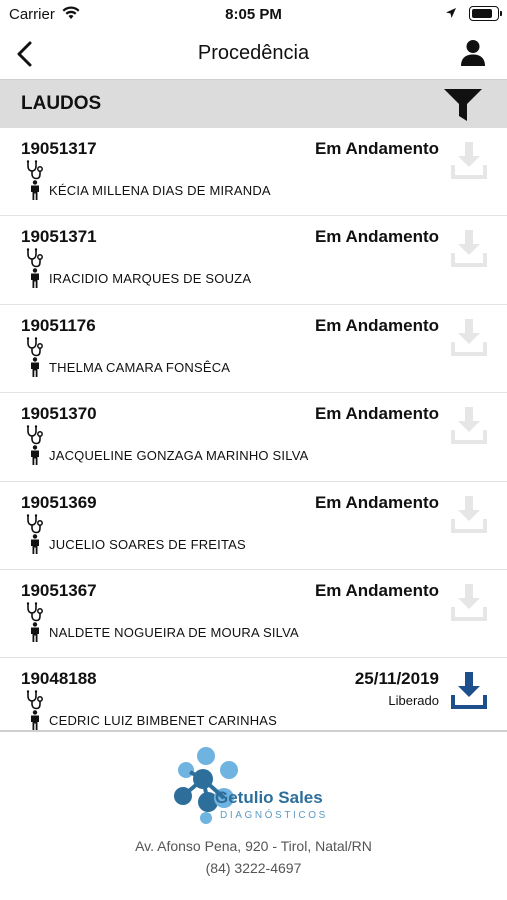 The width and height of the screenshot is (507, 900). I want to click on report-code: 19051370, so click(59, 414).